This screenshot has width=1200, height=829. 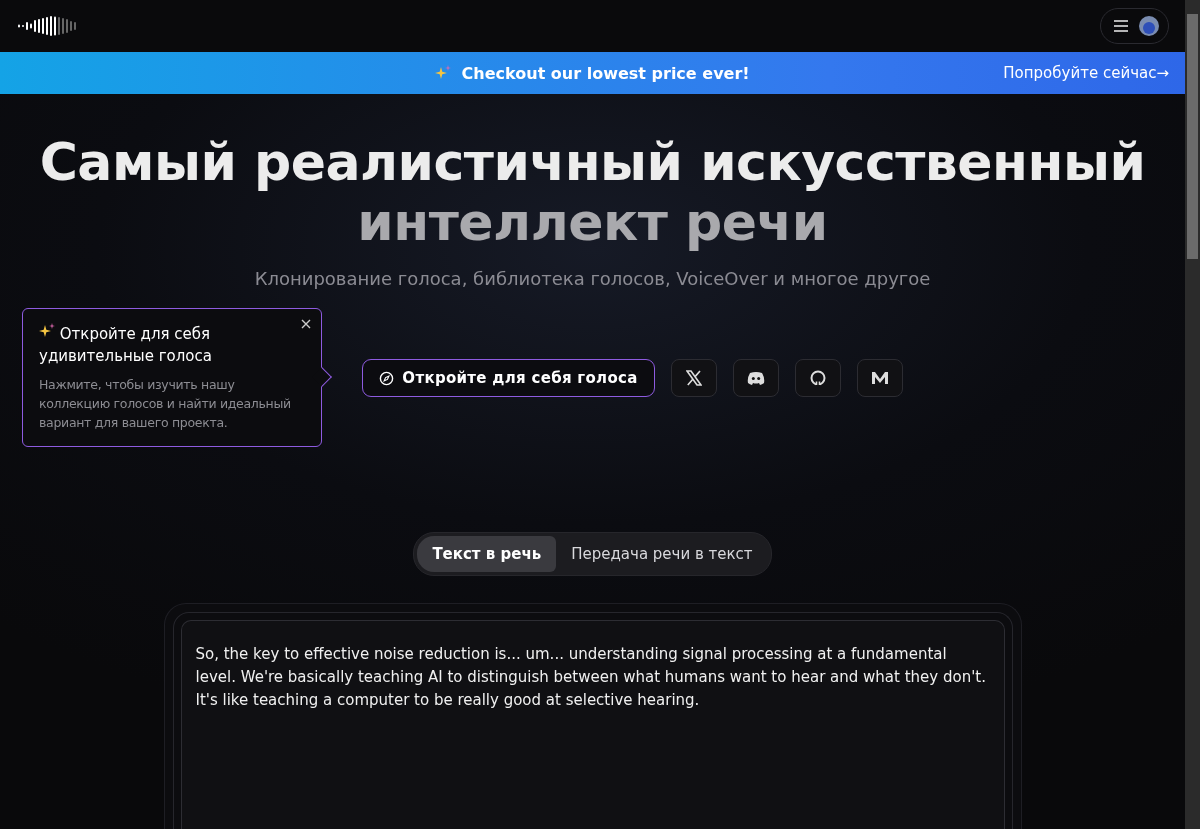 What do you see at coordinates (592, 278) in the screenshot?
I see `hero-subtitle: Клонирование голоса, библиотека голосов, VoiceOver и многое другое` at bounding box center [592, 278].